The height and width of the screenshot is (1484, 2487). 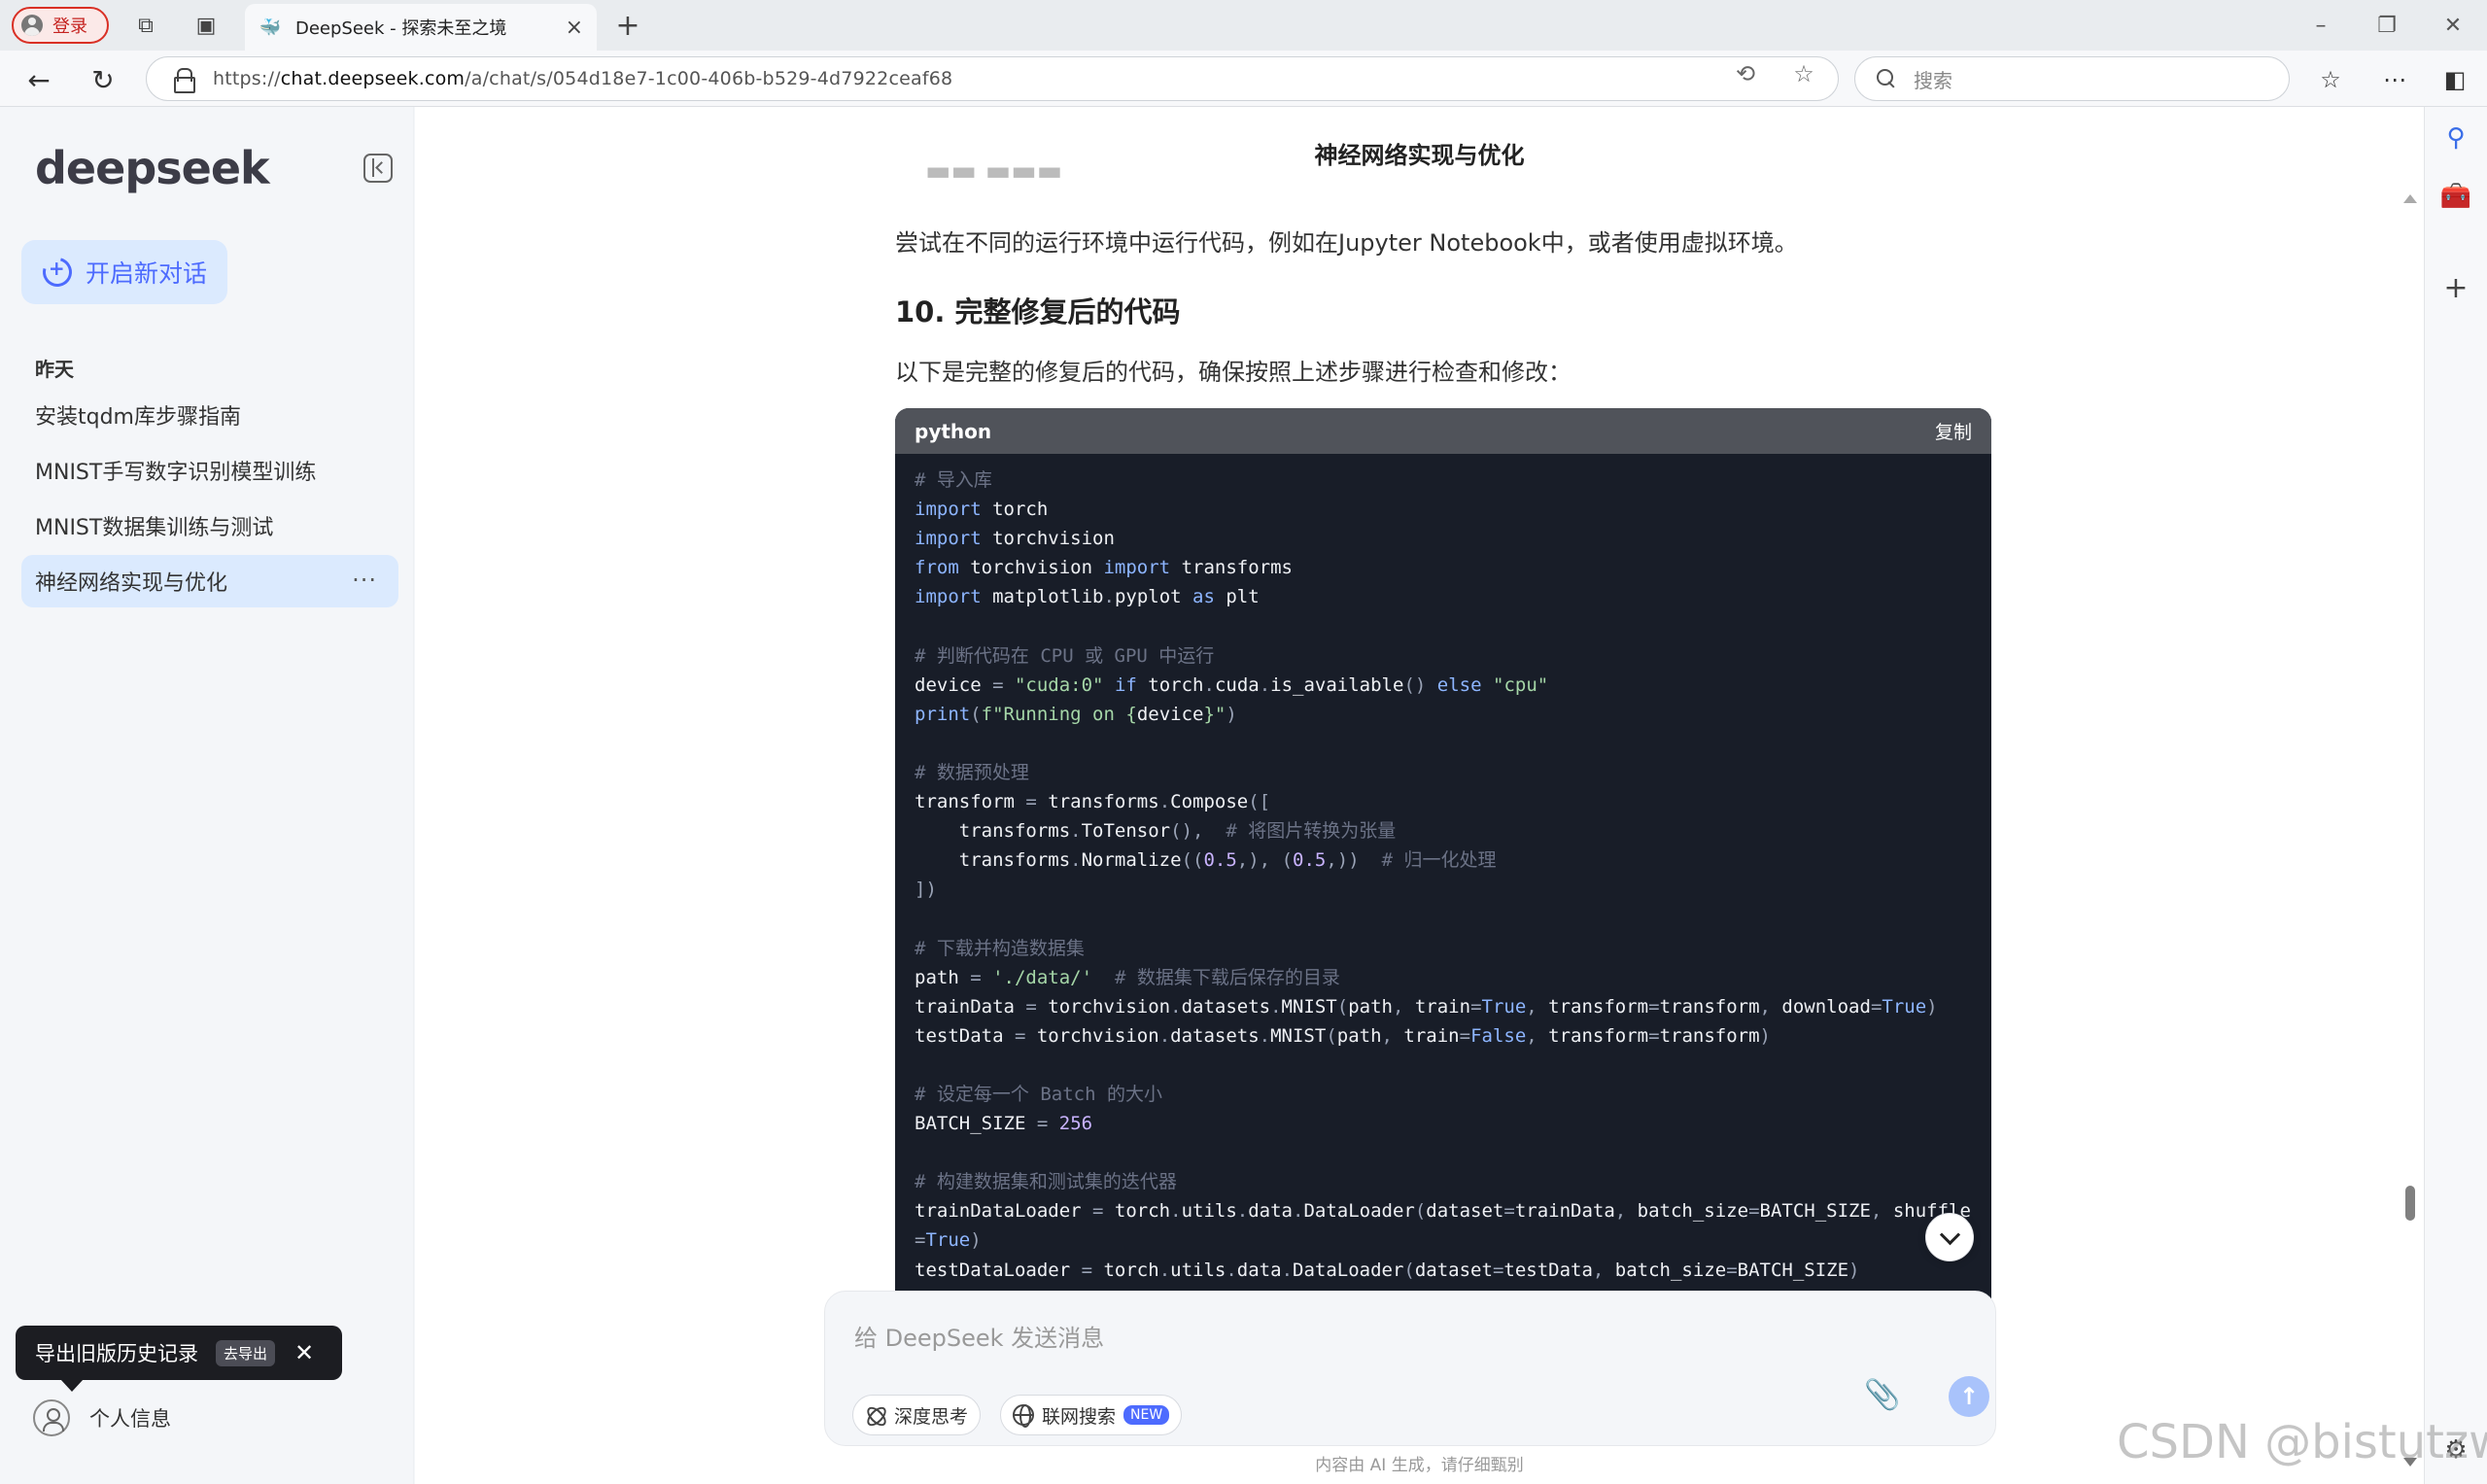 I want to click on code-header: python 复制, so click(x=1443, y=431).